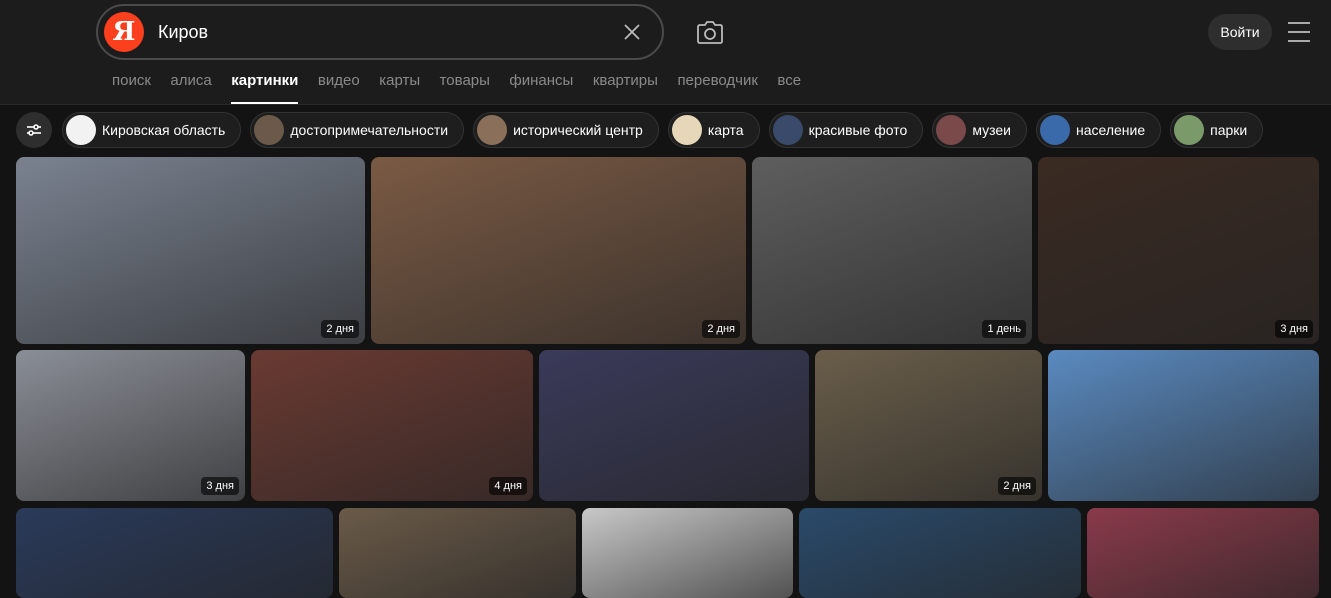 This screenshot has width=1331, height=598. What do you see at coordinates (625, 88) in the screenshot?
I see `tab-7: квартиры` at bounding box center [625, 88].